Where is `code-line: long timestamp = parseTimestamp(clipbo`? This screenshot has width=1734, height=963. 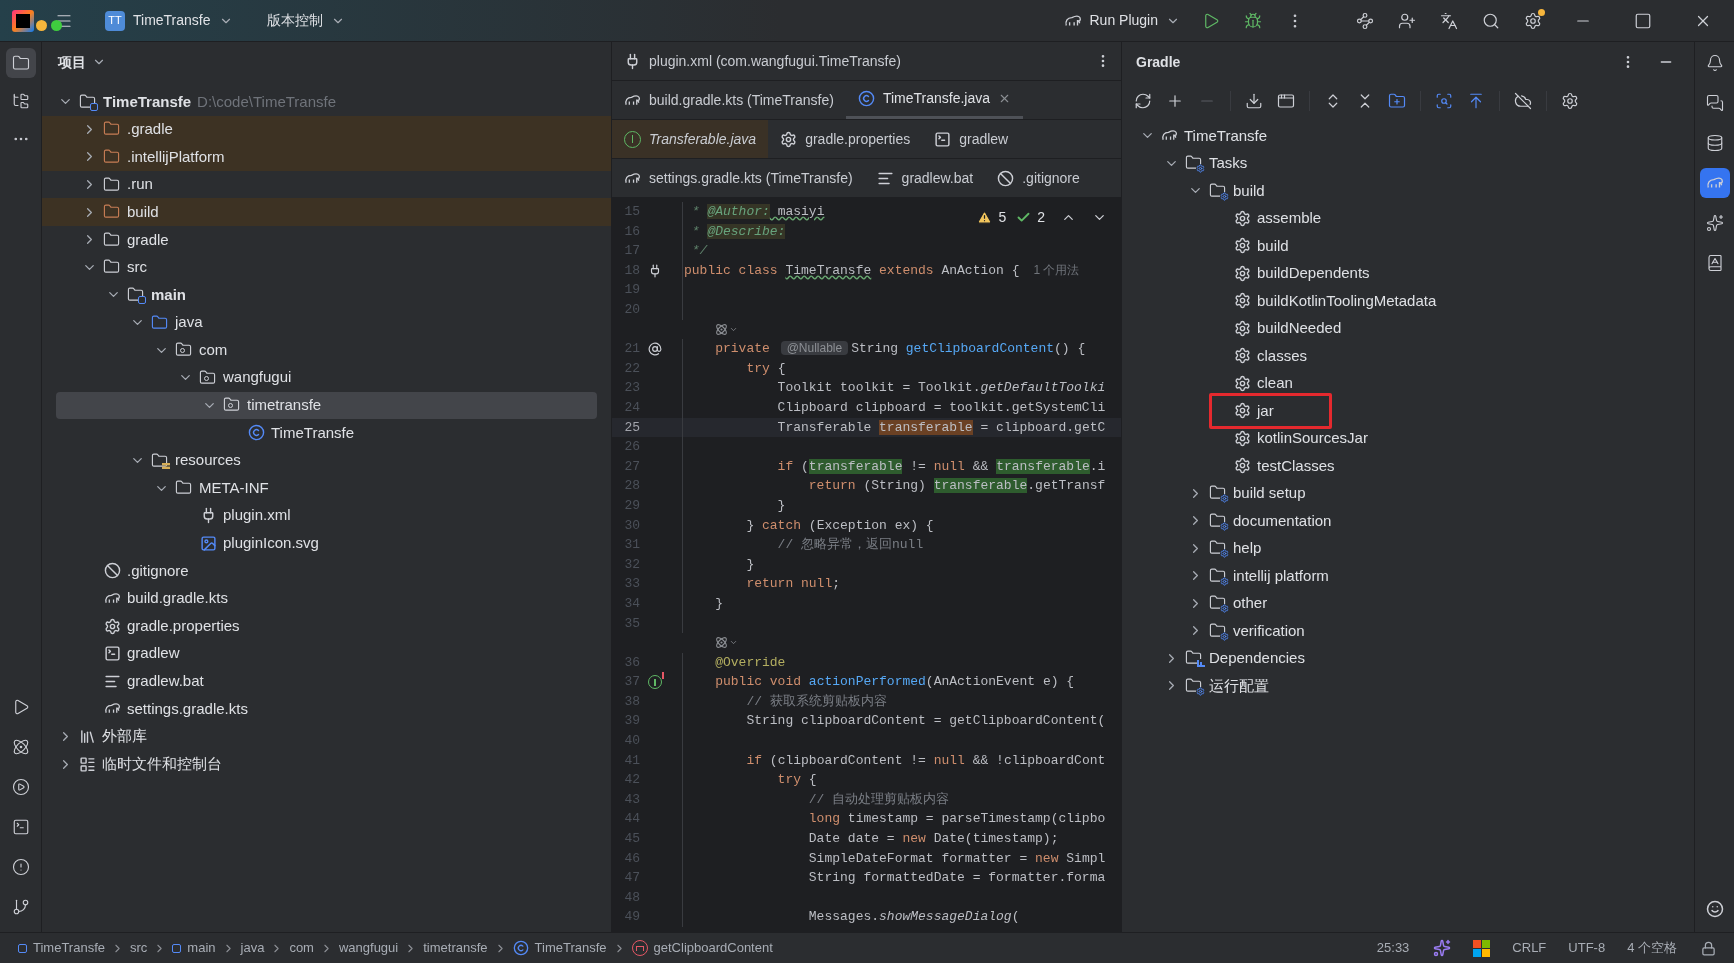 code-line: long timestamp = parseTimestamp(clipbo is located at coordinates (956, 819).